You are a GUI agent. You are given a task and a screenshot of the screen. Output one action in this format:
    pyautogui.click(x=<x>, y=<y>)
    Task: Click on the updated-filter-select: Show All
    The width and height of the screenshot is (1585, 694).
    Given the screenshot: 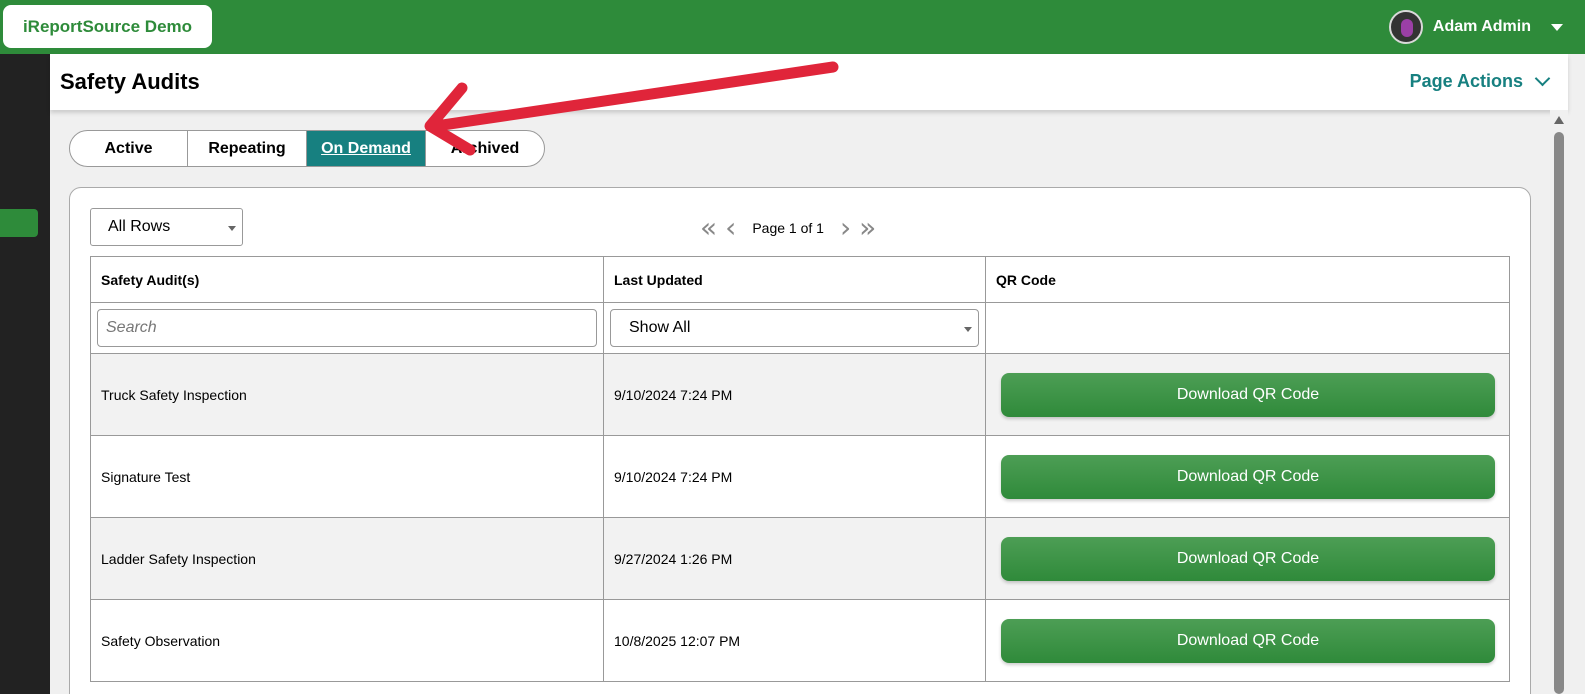 What is the action you would take?
    pyautogui.click(x=794, y=328)
    